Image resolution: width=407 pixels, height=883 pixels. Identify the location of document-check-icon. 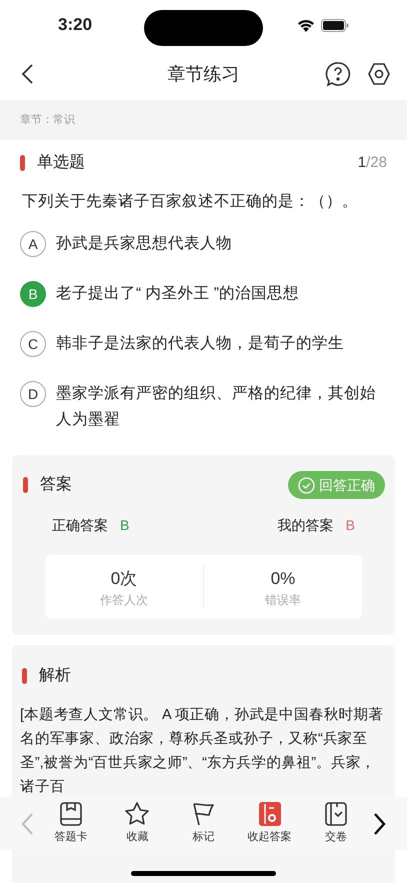
(335, 814).